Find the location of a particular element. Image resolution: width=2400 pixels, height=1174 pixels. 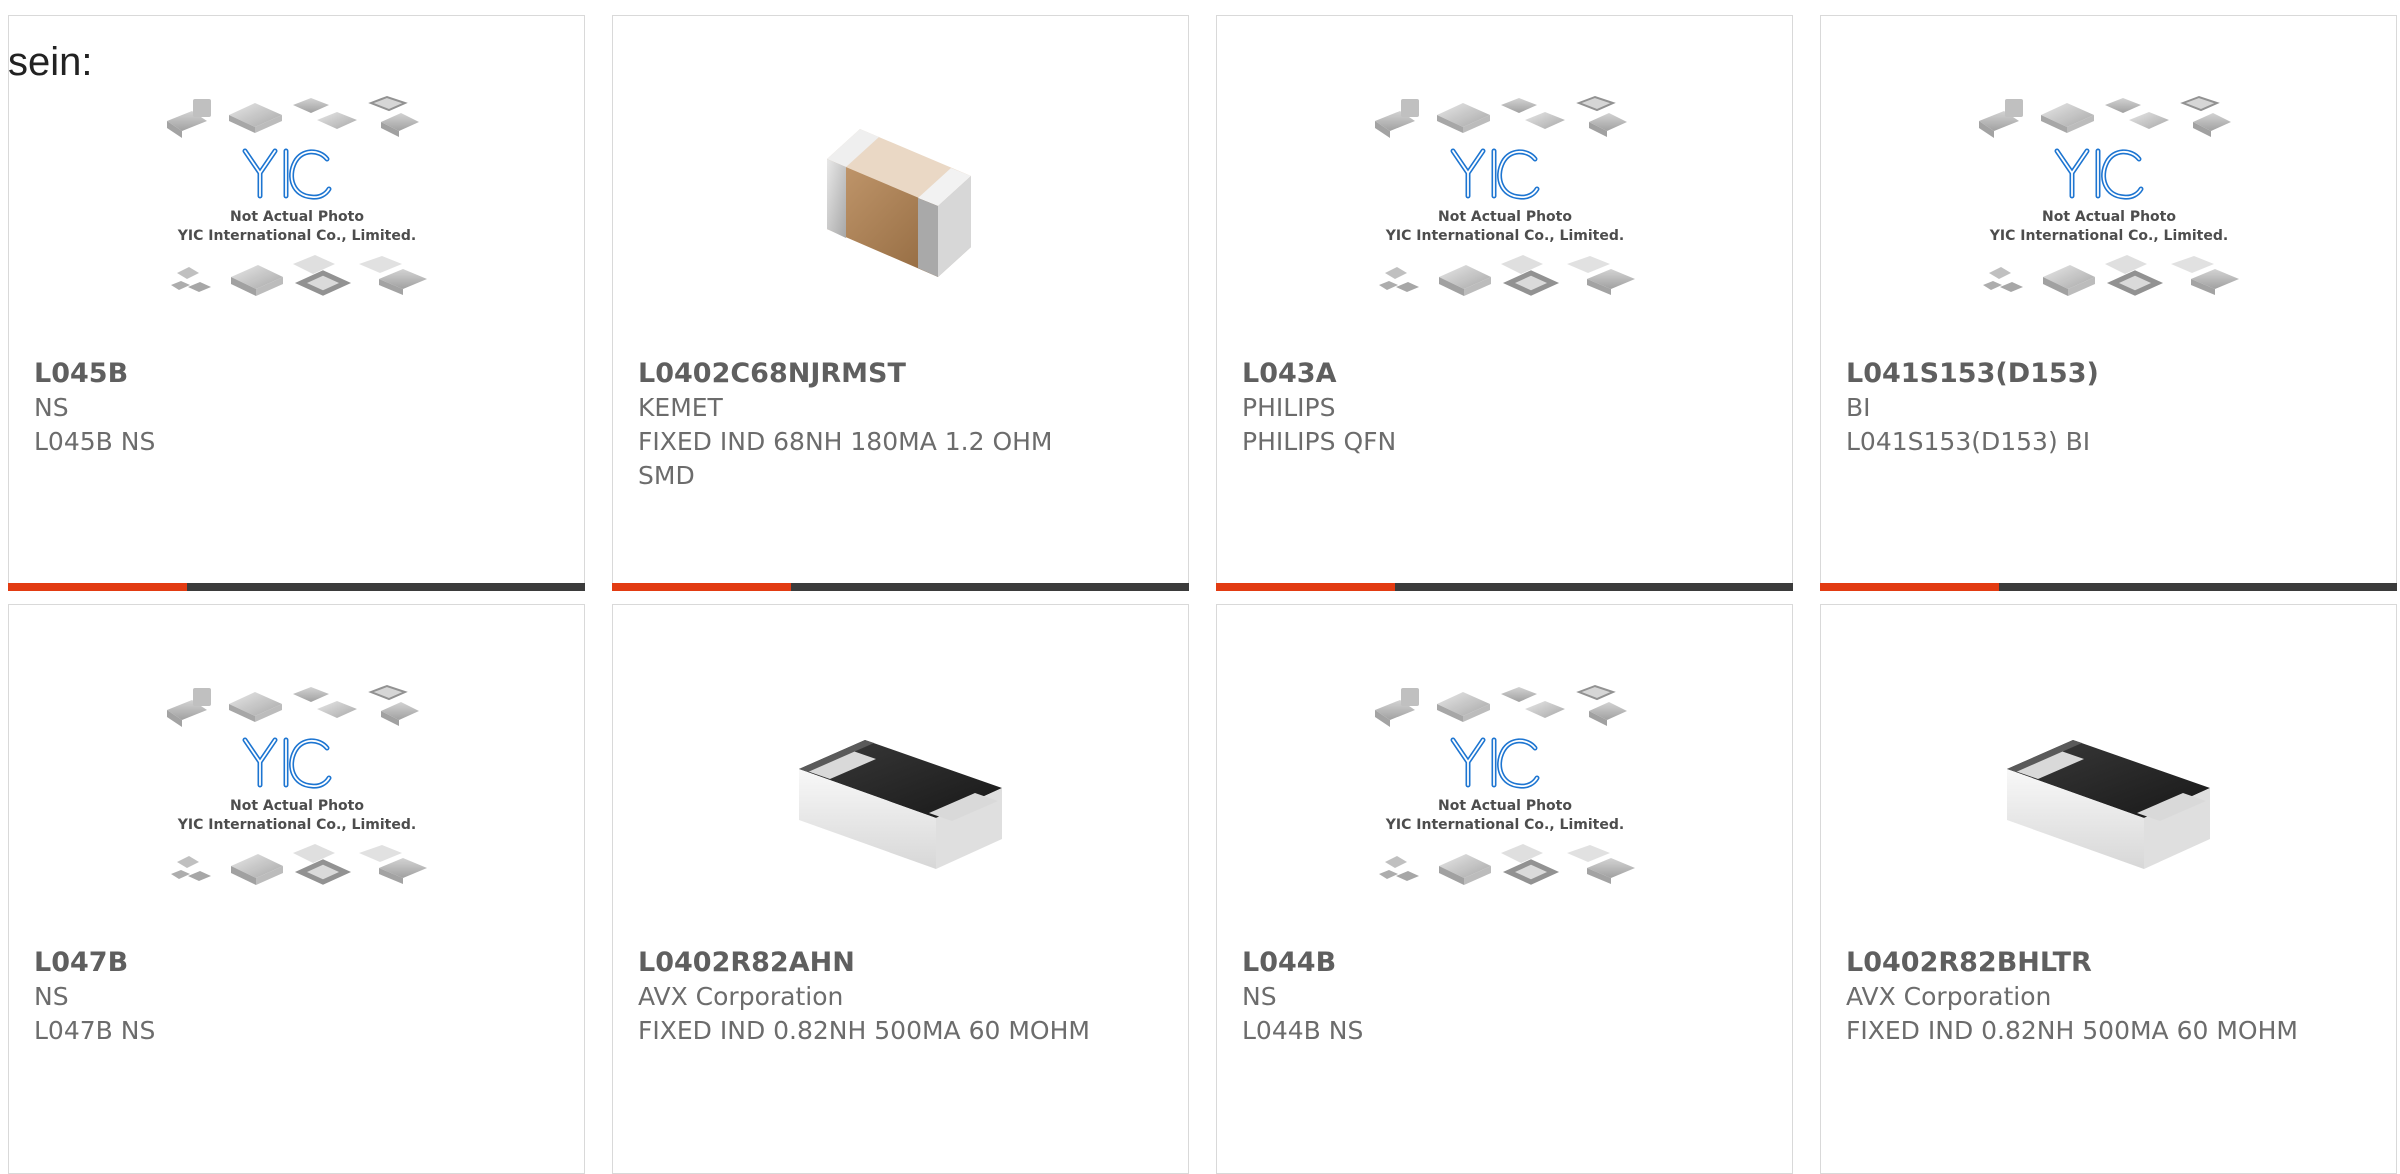

product-part-number: L045B is located at coordinates (269, 374).